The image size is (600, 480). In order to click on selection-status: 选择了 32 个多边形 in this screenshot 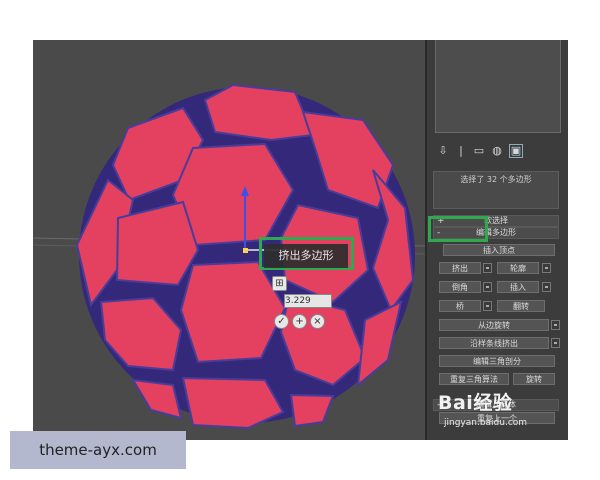, I will do `click(496, 190)`.